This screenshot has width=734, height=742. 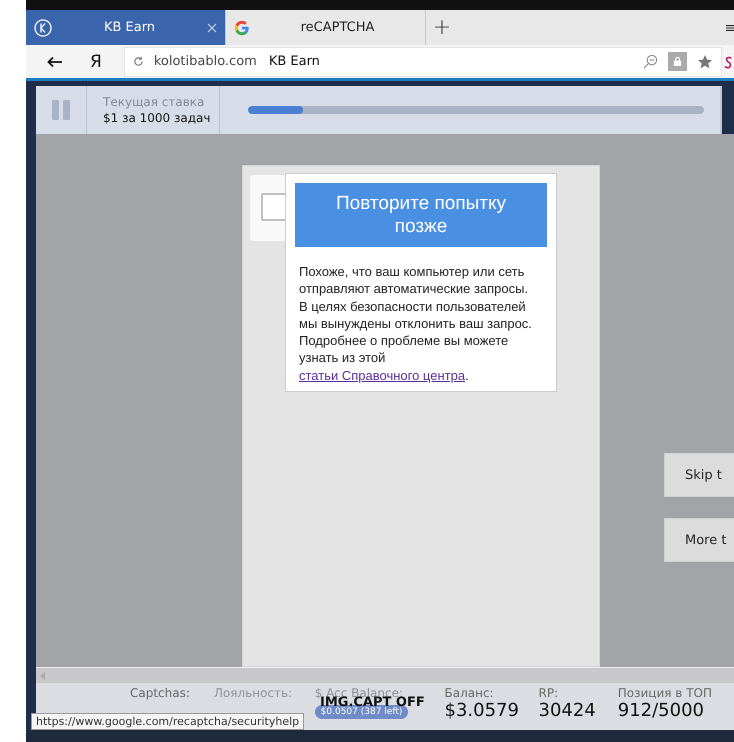 What do you see at coordinates (416, 323) in the screenshot?
I see `error-message: Похоже, что ваш компьютер или сеть отправляют автоматические запросы. В целях безопасности пользователей мы вынуждены отклонить ваш запрос. Подробнее о проблеме вы можете узнать из этой статьи Справочного центра.` at bounding box center [416, 323].